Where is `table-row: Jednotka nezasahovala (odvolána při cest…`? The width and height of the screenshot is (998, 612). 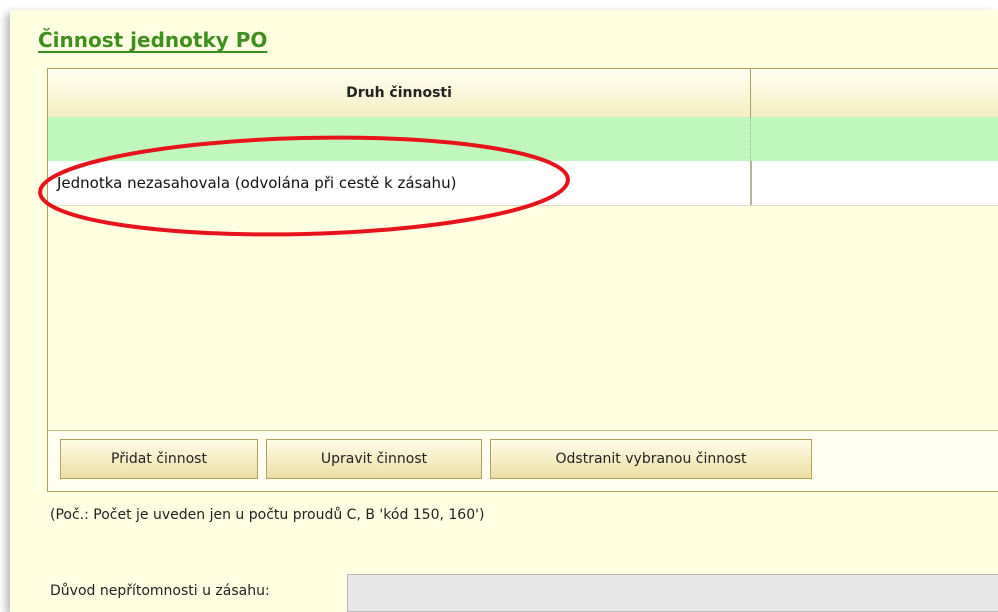 table-row: Jednotka nezasahovala (odvolána při cest… is located at coordinates (523, 183).